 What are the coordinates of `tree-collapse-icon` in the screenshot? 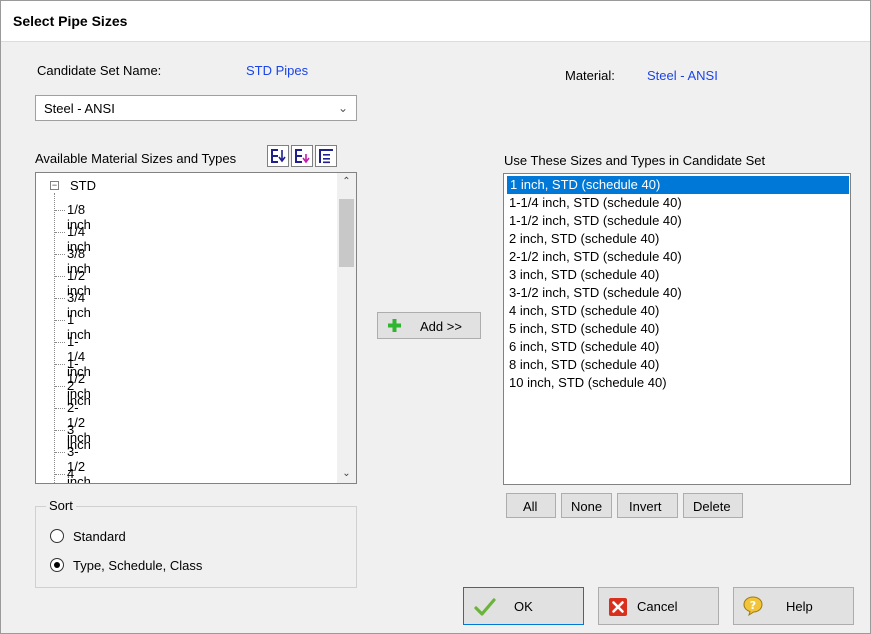 It's located at (302, 156).